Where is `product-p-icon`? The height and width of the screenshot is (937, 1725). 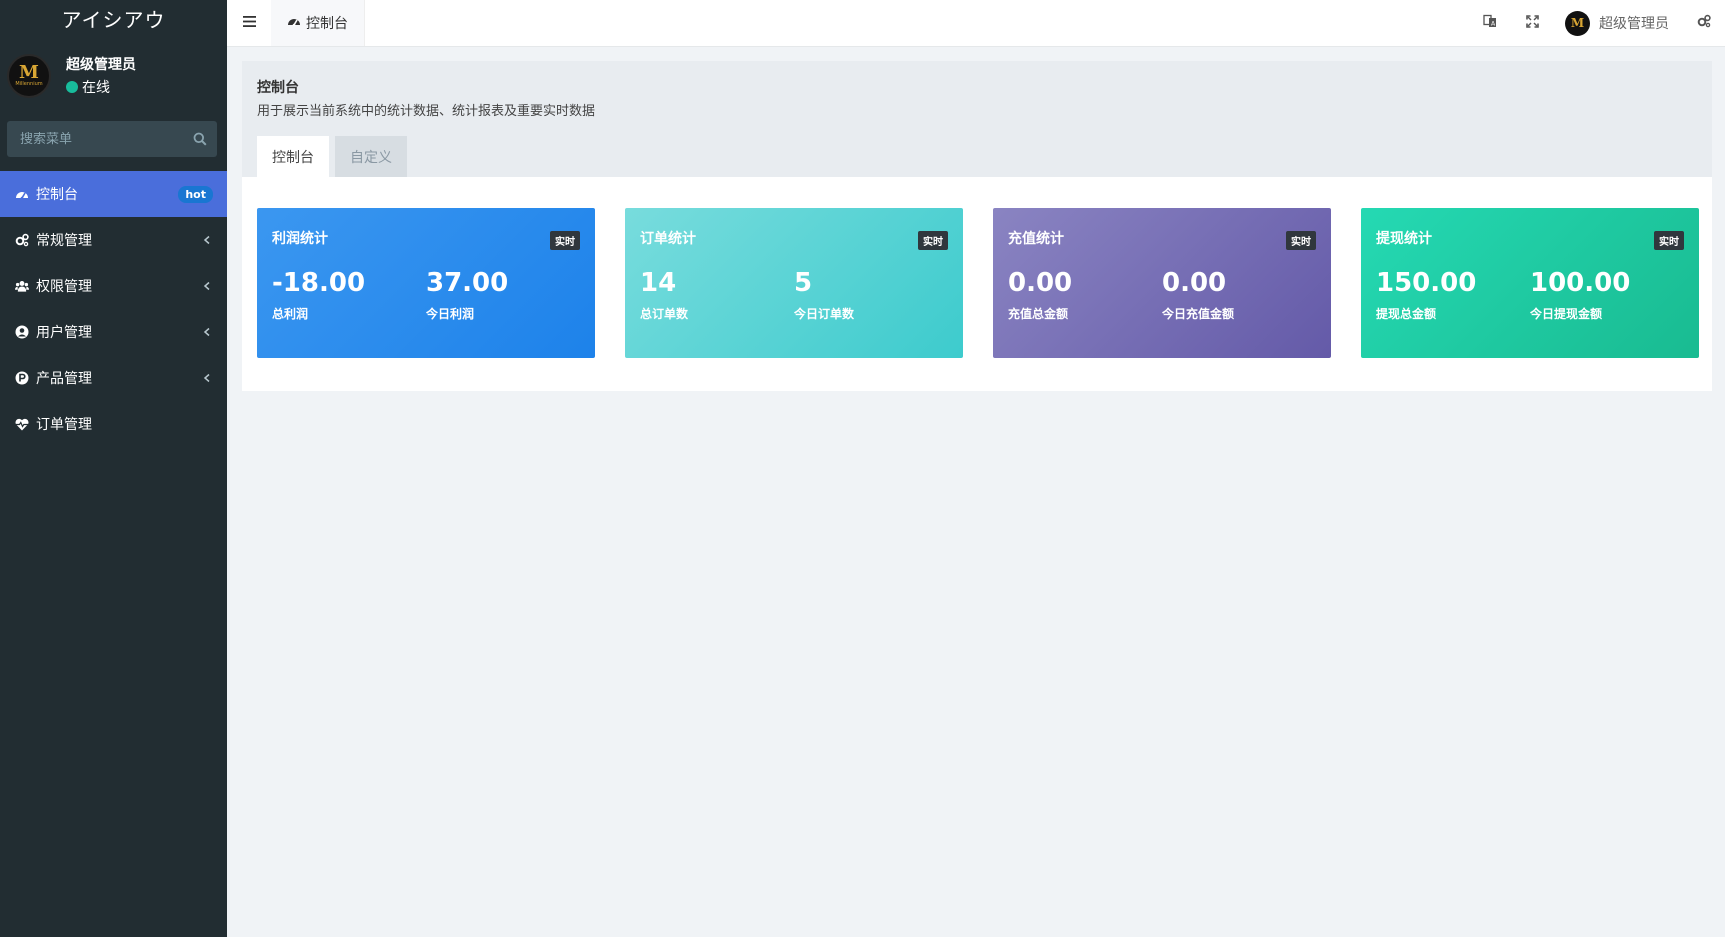 product-p-icon is located at coordinates (22, 378).